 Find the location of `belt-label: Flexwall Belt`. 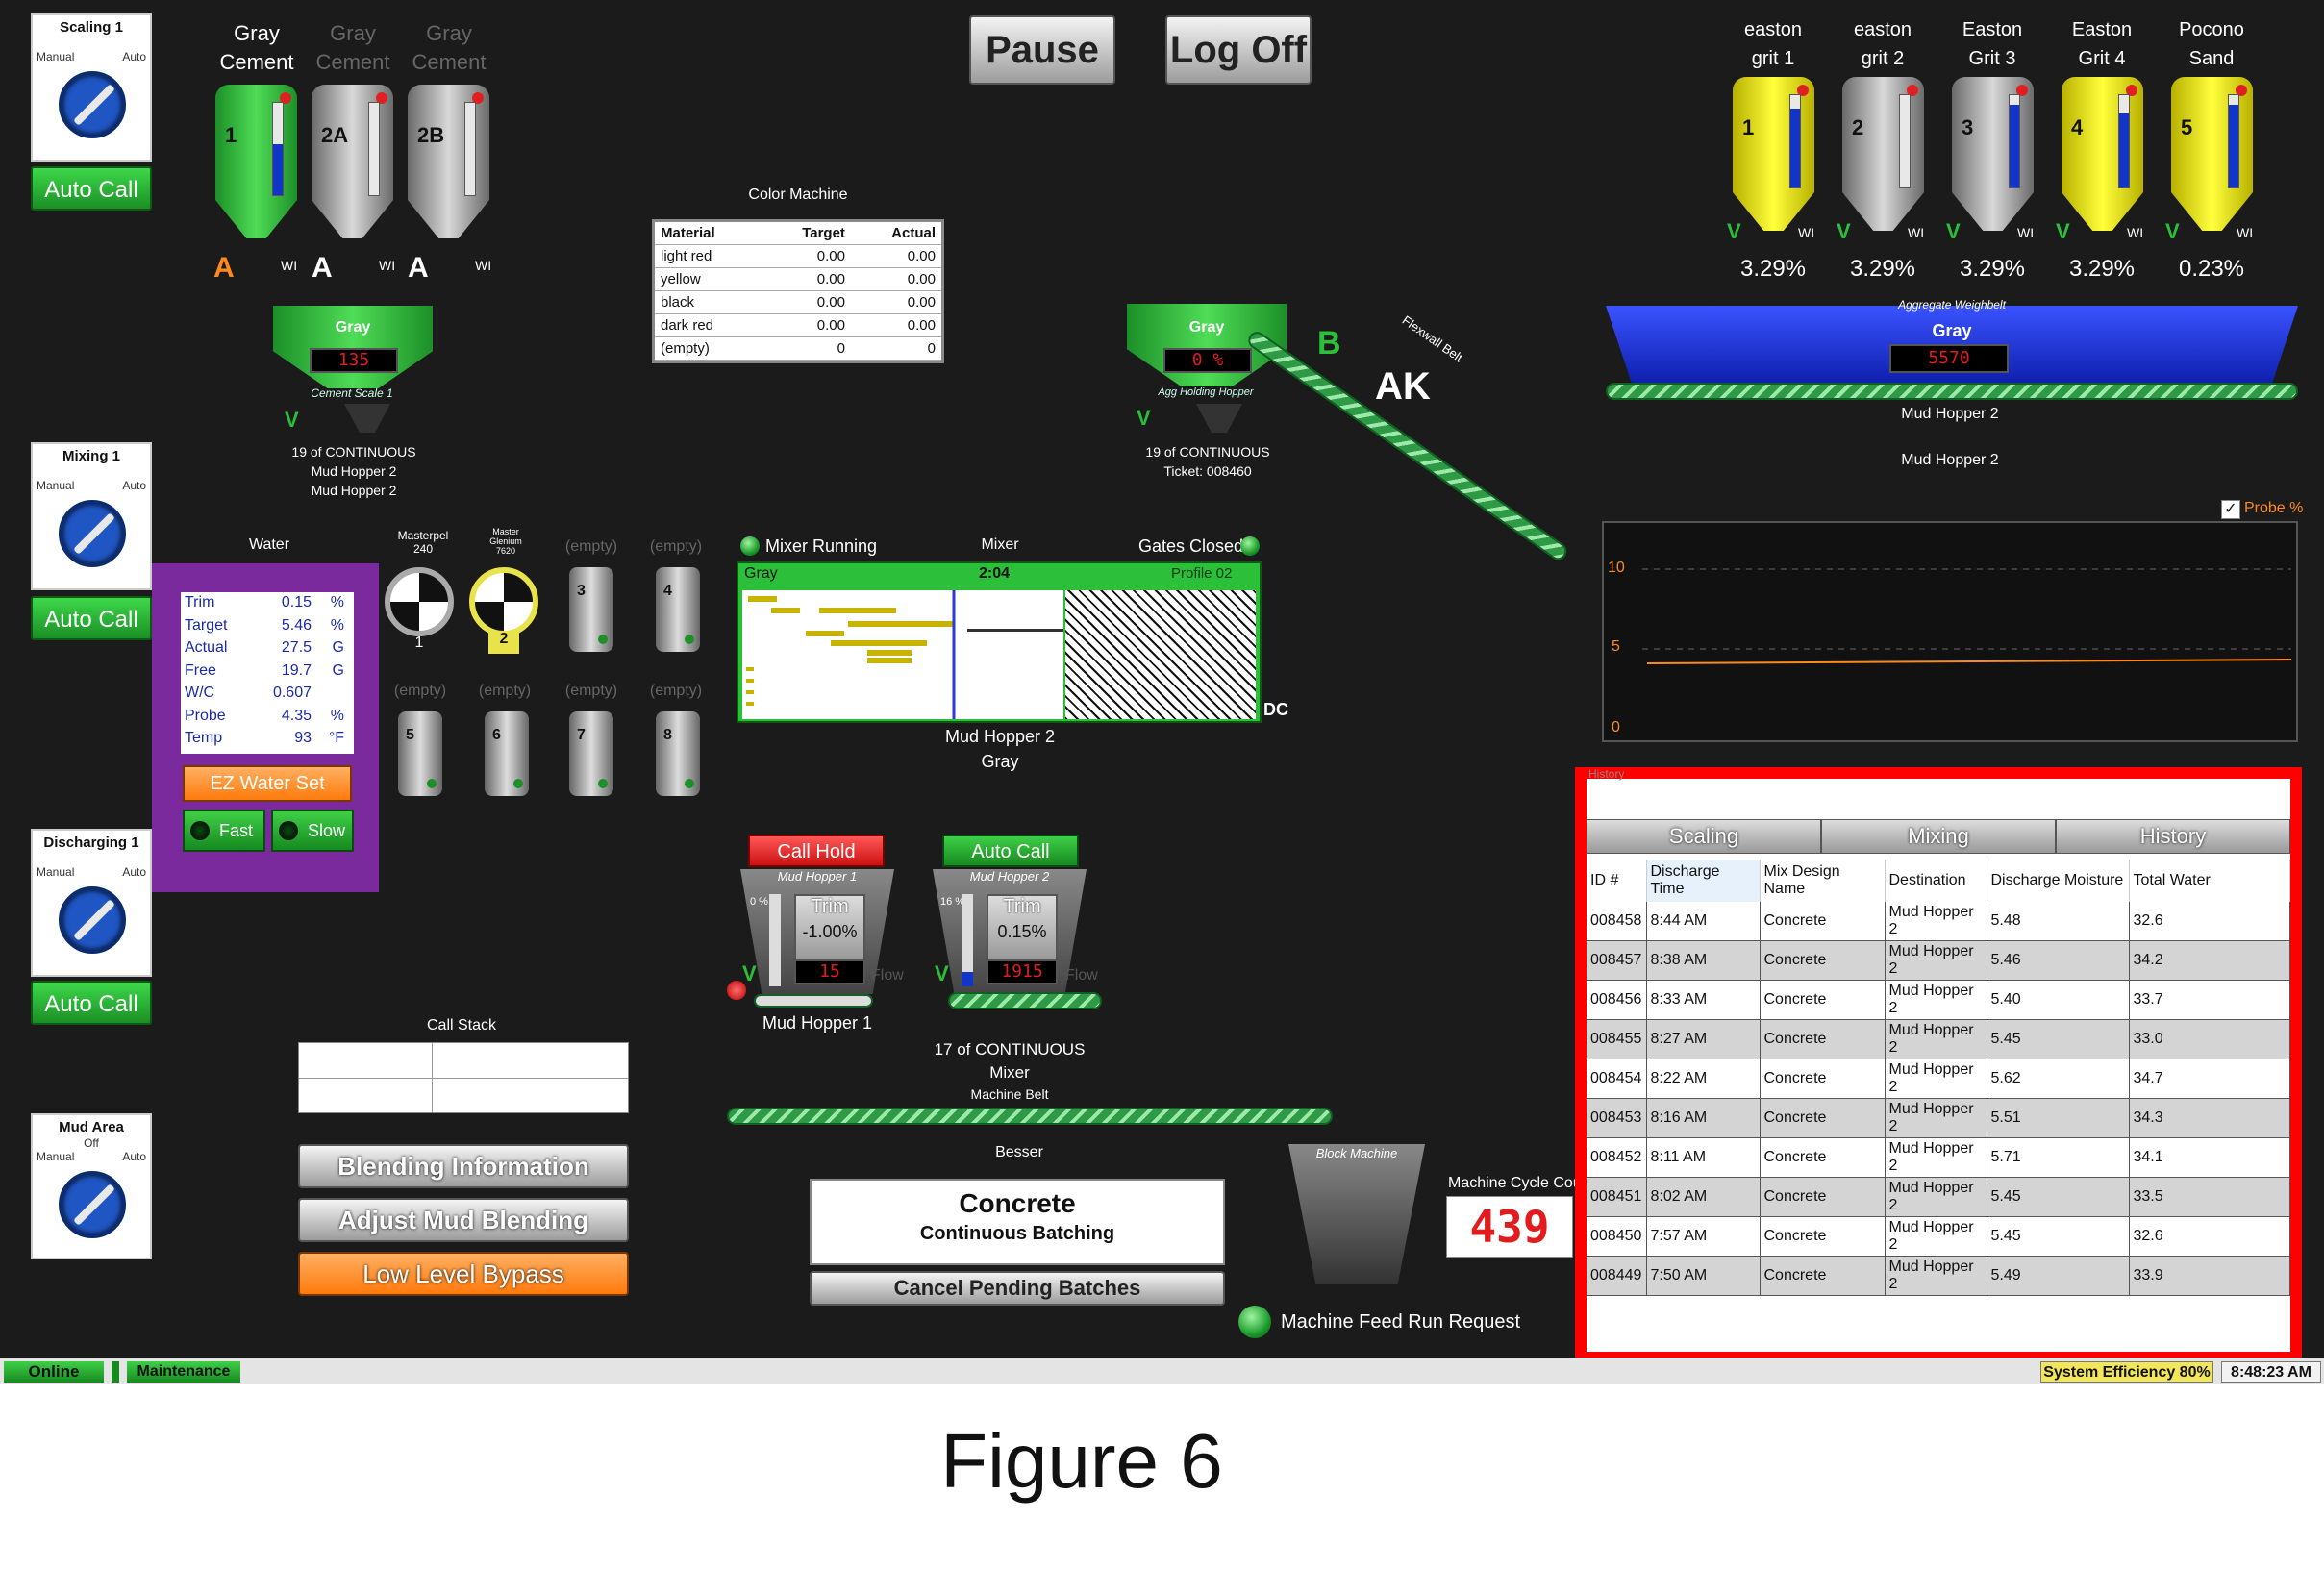

belt-label: Flexwall Belt is located at coordinates (1432, 339).